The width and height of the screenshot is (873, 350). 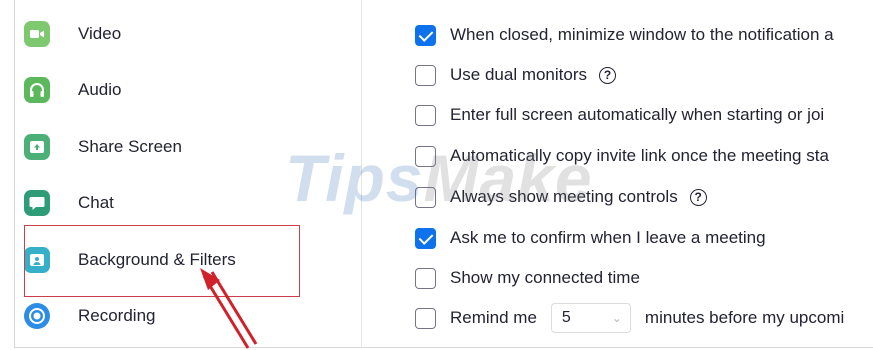 I want to click on sidebar-item-recording: Recording, so click(x=90, y=316).